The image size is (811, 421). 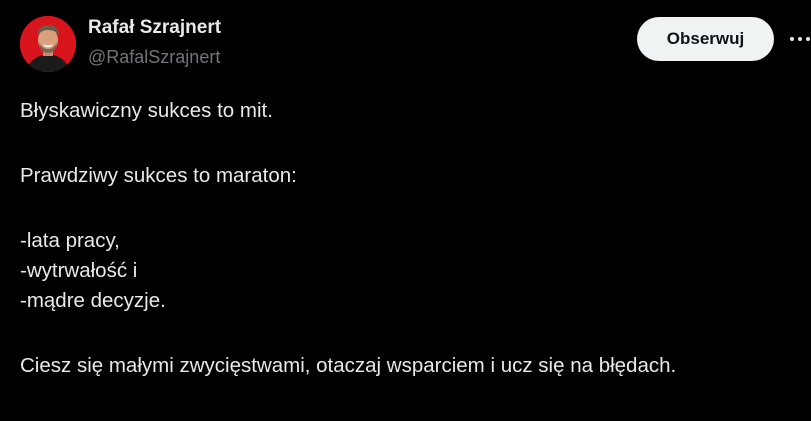 I want to click on avatar, so click(x=48, y=44).